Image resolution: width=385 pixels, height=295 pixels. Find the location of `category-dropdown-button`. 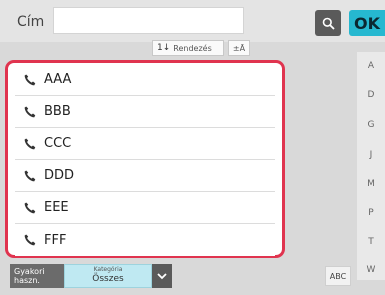

category-dropdown-button is located at coordinates (162, 276).